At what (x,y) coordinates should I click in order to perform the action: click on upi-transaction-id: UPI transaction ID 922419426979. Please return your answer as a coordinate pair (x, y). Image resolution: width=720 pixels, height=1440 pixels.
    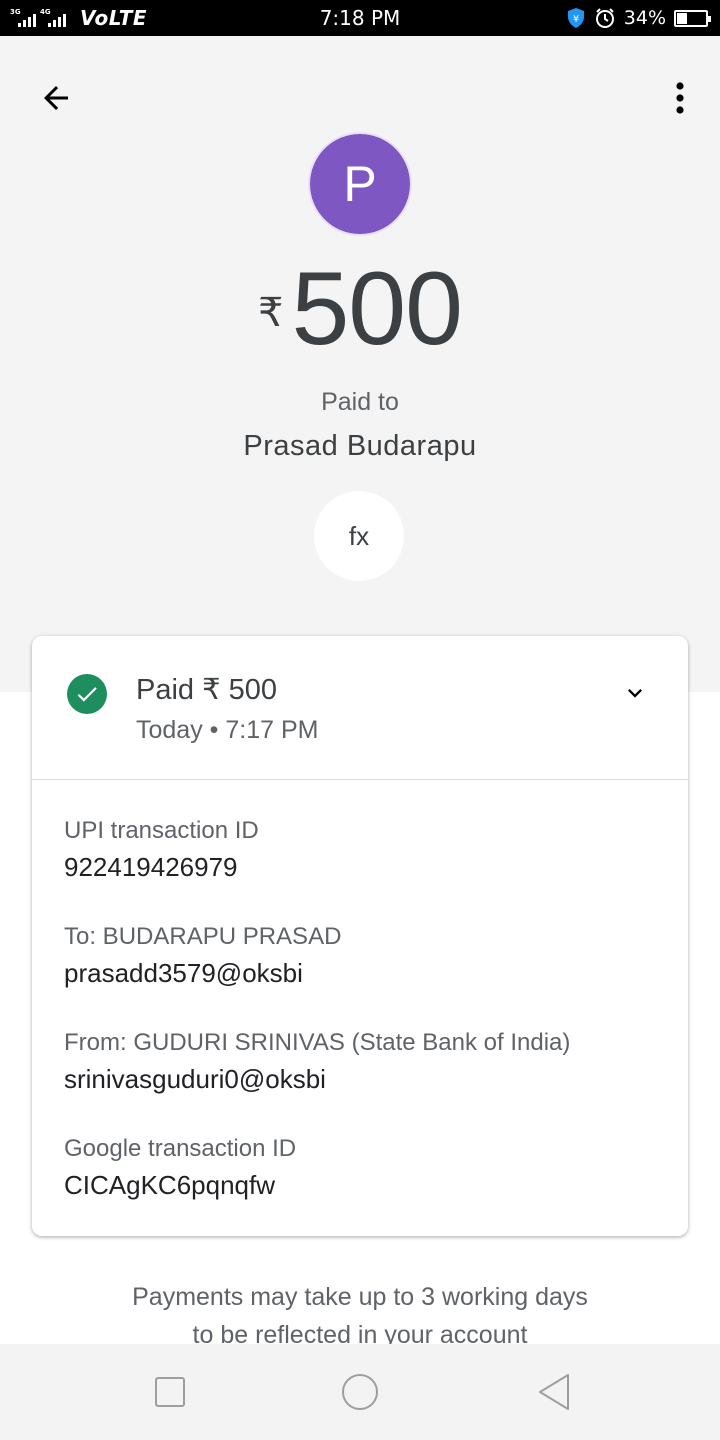
    Looking at the image, I should click on (161, 850).